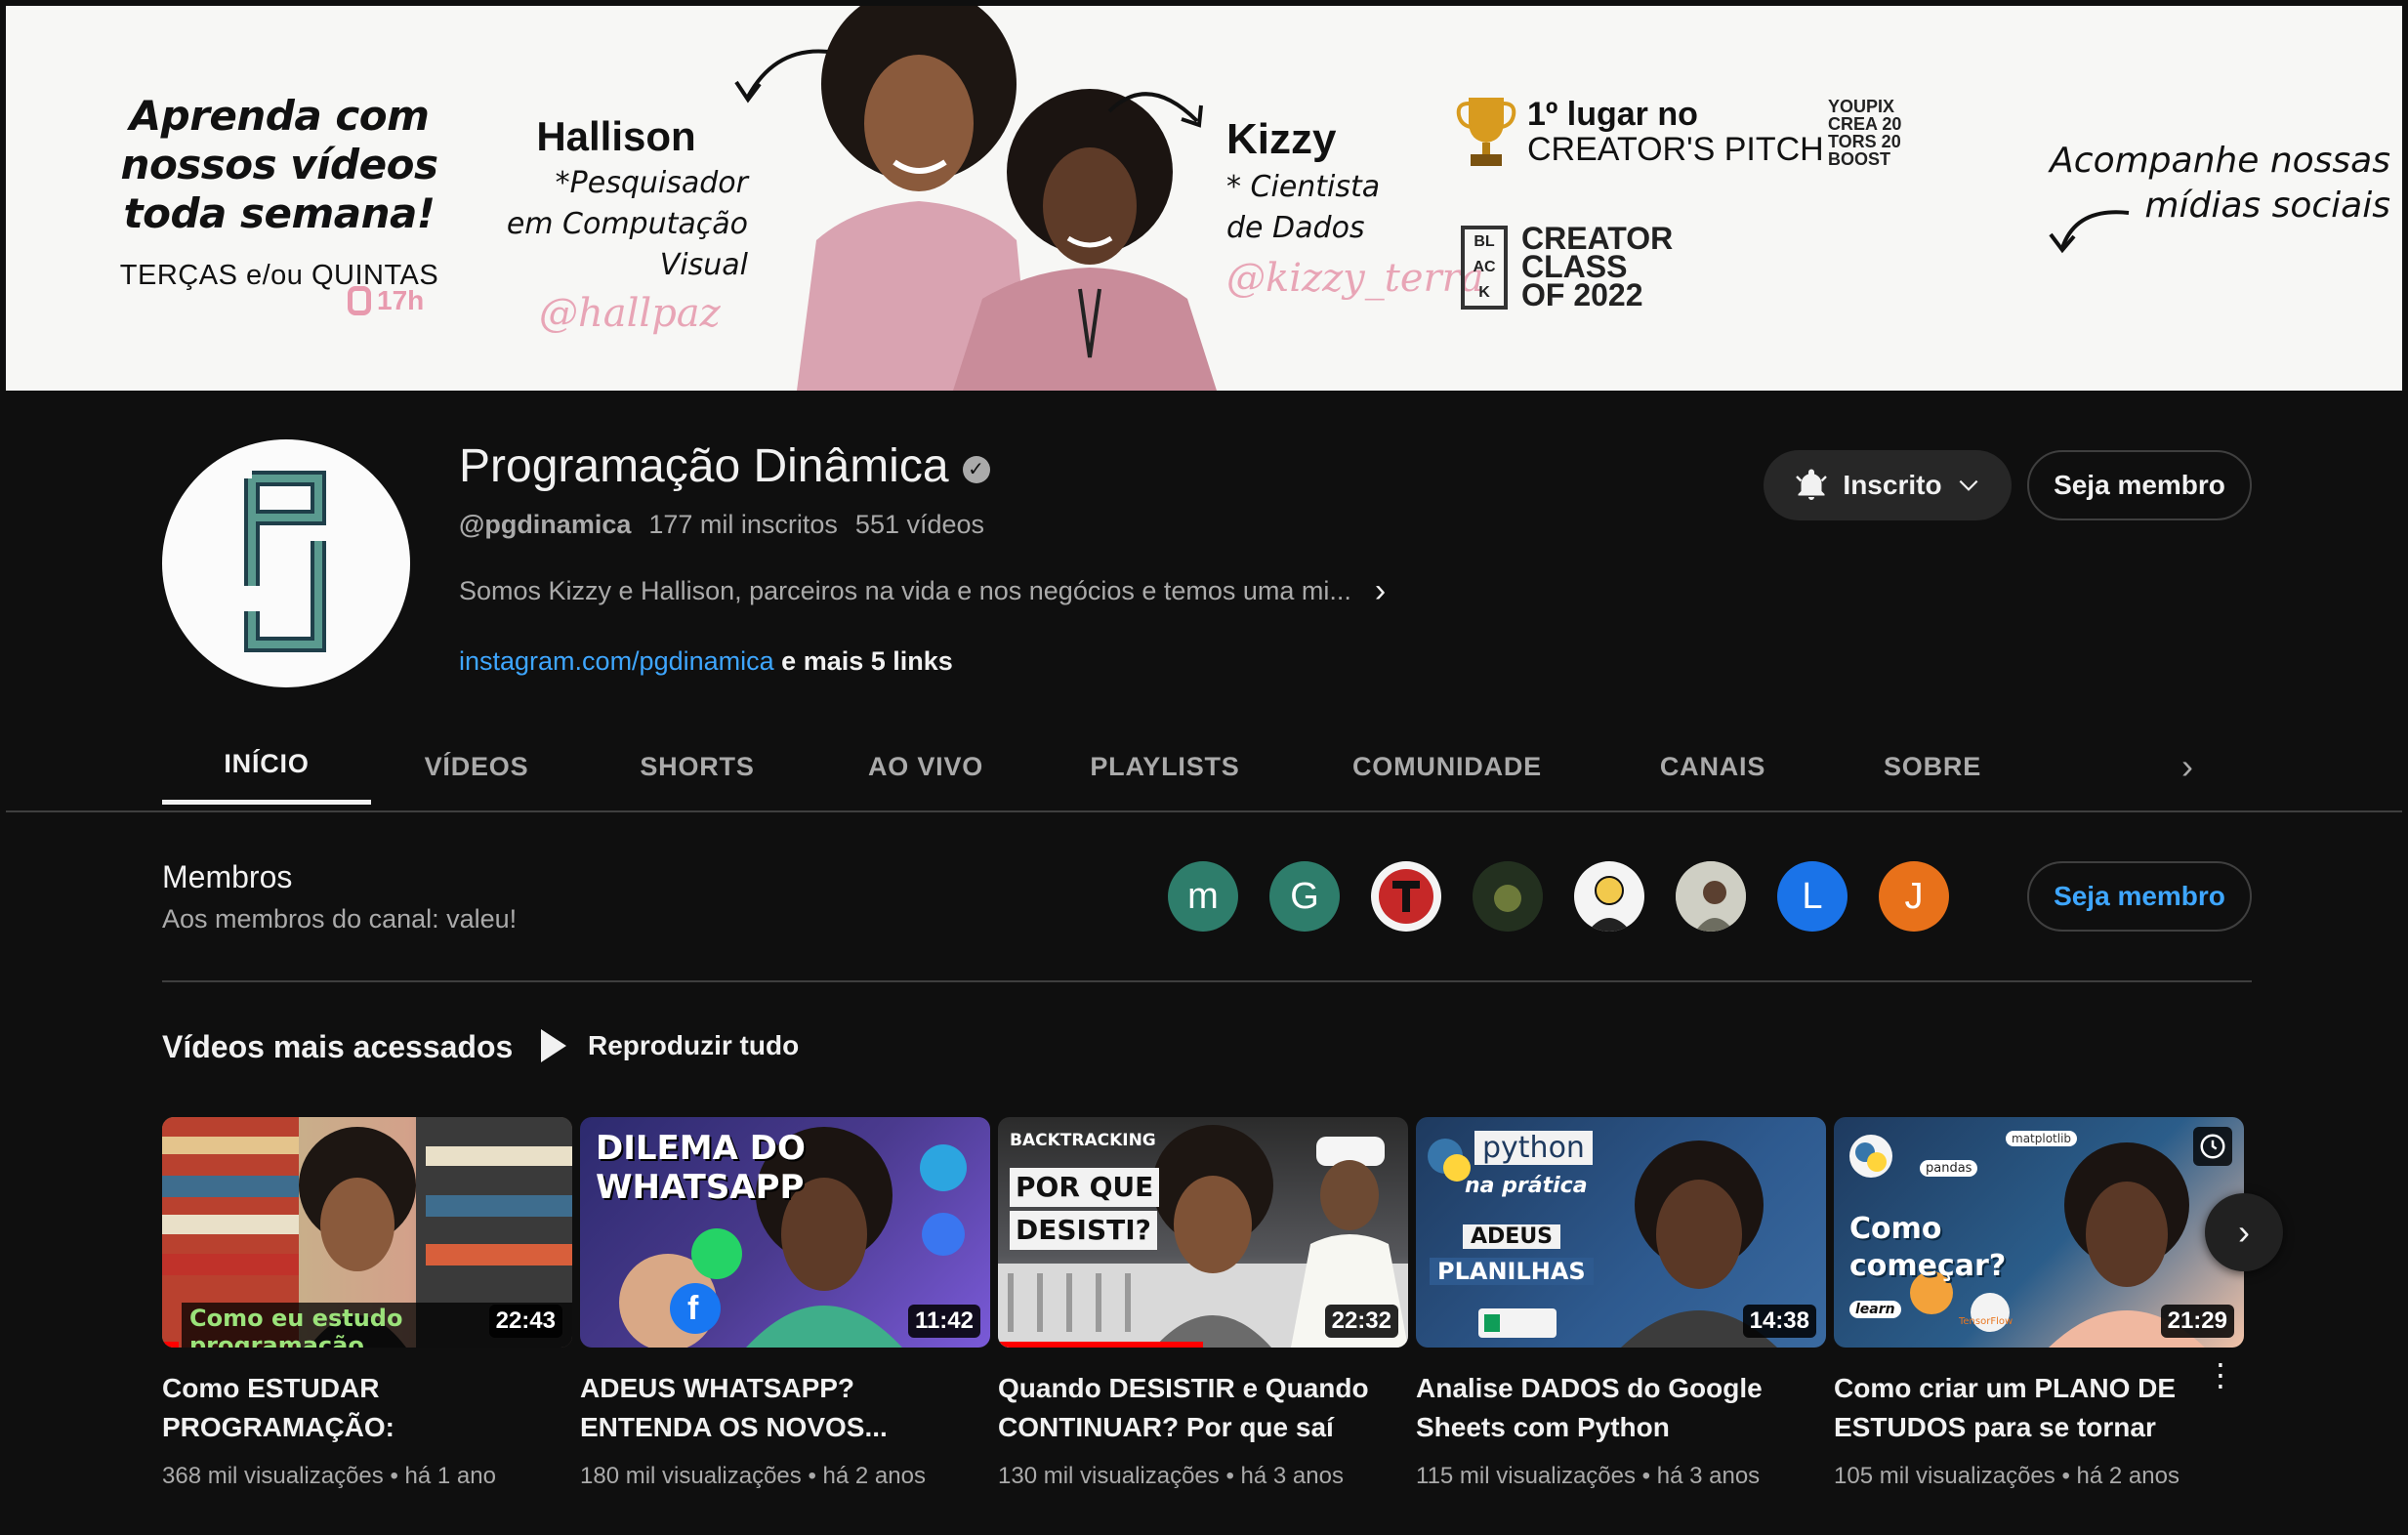 This screenshot has height=1535, width=2408. I want to click on video-views: 115 mil visualizações, so click(1526, 1476).